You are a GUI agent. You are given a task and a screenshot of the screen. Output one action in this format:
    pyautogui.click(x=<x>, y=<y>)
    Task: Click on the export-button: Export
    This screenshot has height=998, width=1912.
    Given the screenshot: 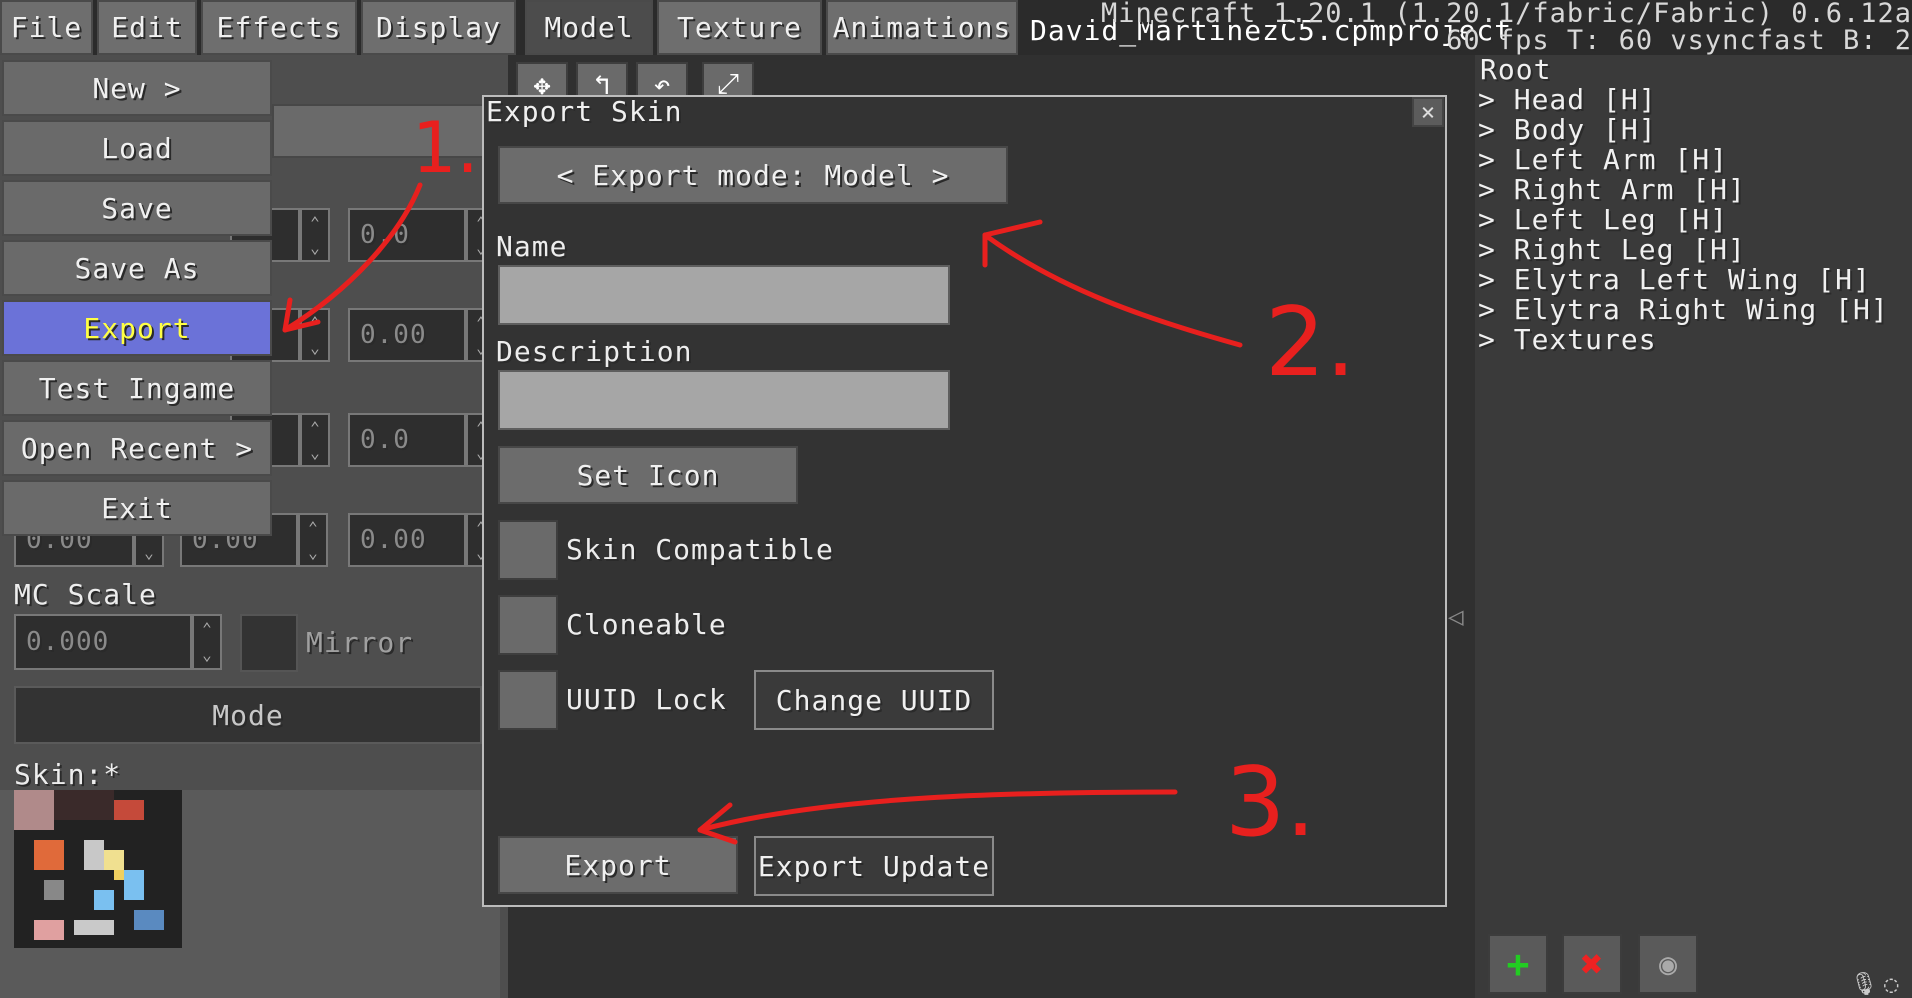 What is the action you would take?
    pyautogui.click(x=618, y=865)
    